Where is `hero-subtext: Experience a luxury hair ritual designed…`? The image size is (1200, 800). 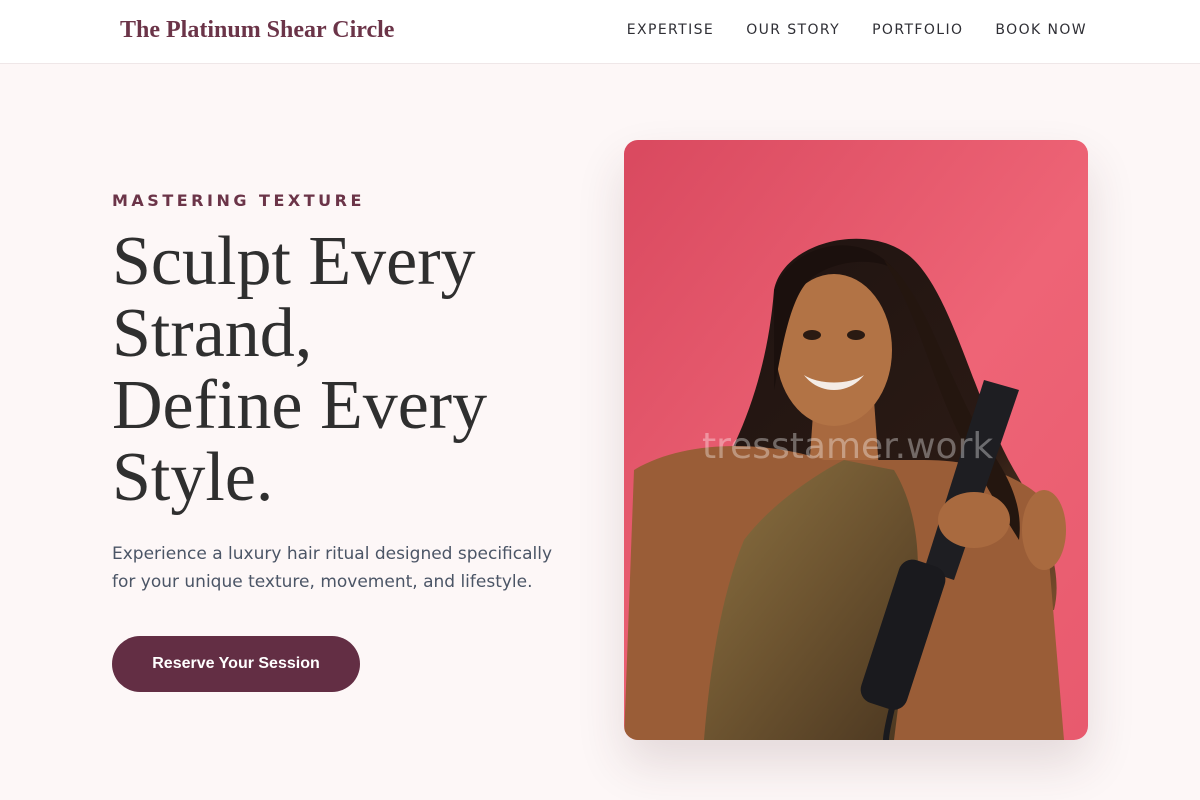
hero-subtext: Experience a luxury hair ritual designed… is located at coordinates (342, 568).